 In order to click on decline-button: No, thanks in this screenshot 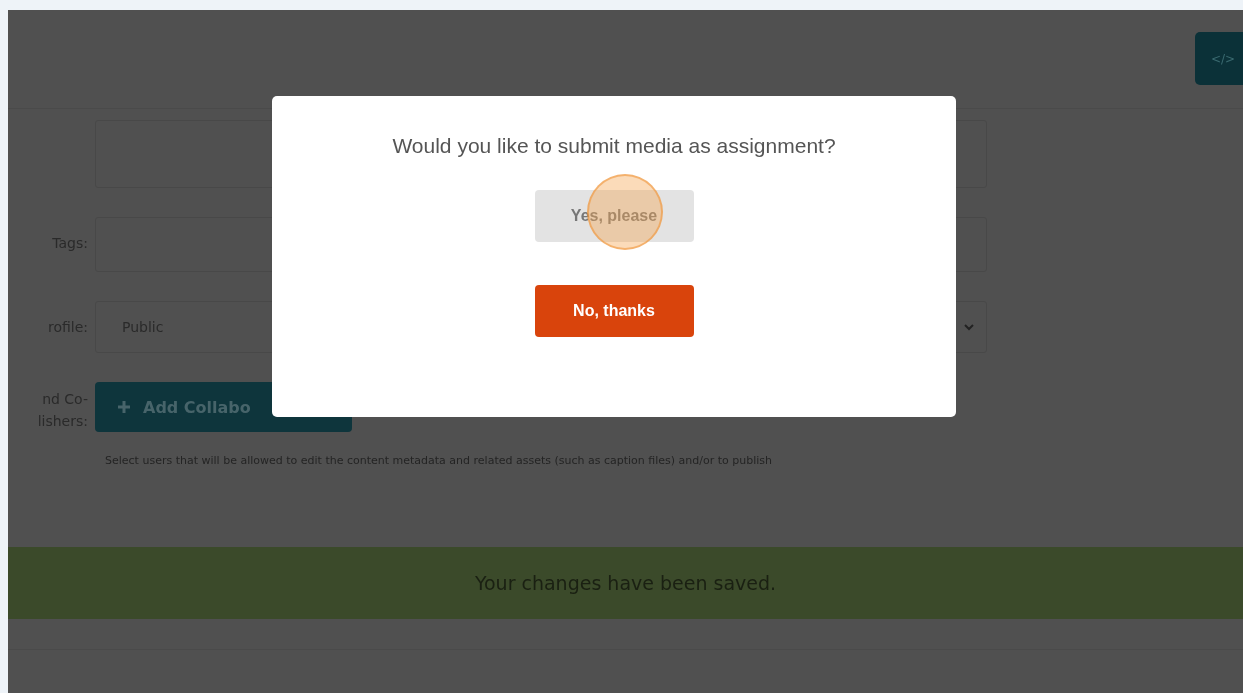, I will do `click(614, 311)`.